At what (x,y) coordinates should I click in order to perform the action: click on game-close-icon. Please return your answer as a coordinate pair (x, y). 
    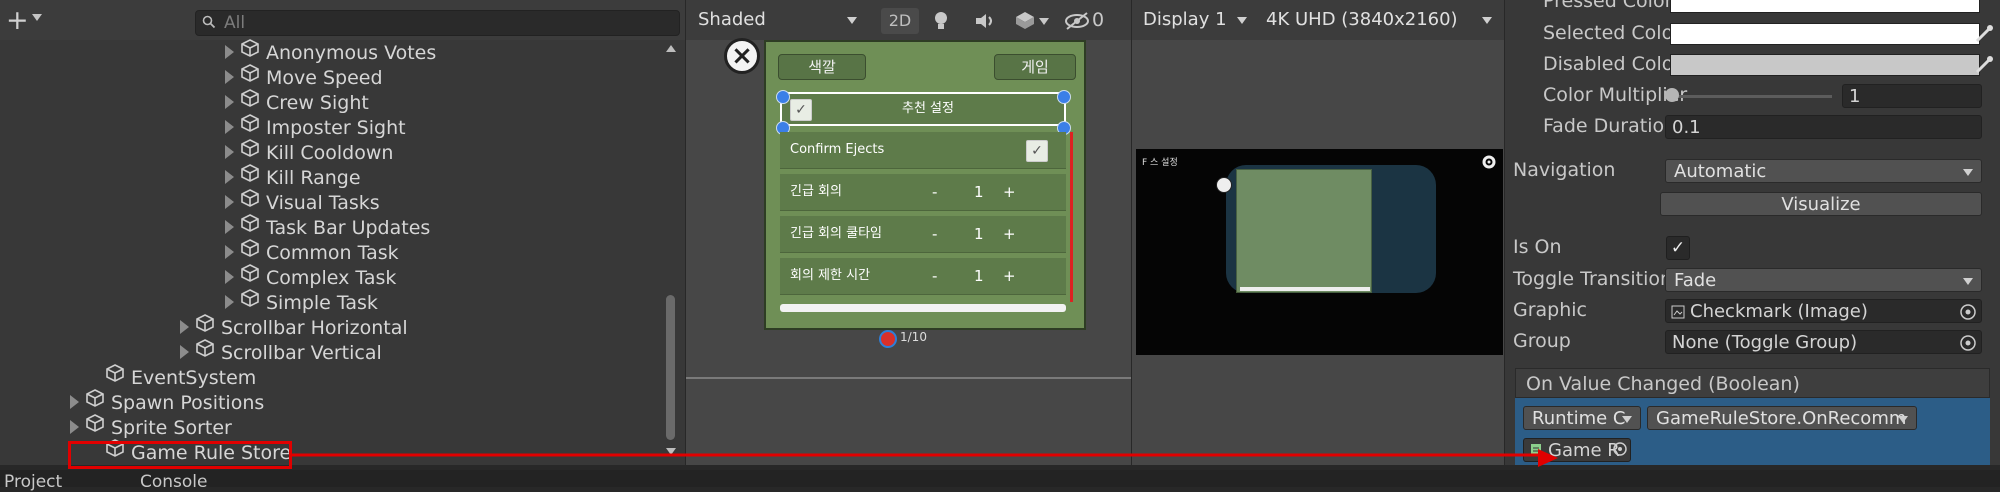
    Looking at the image, I should click on (1224, 185).